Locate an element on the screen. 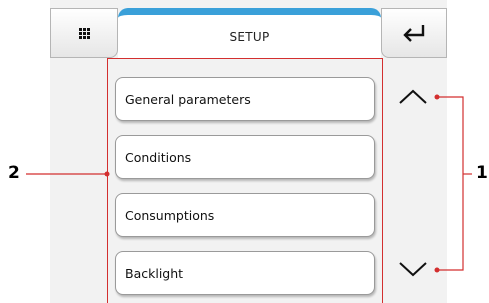 The height and width of the screenshot is (303, 489). list-callout-dot is located at coordinates (107, 174).